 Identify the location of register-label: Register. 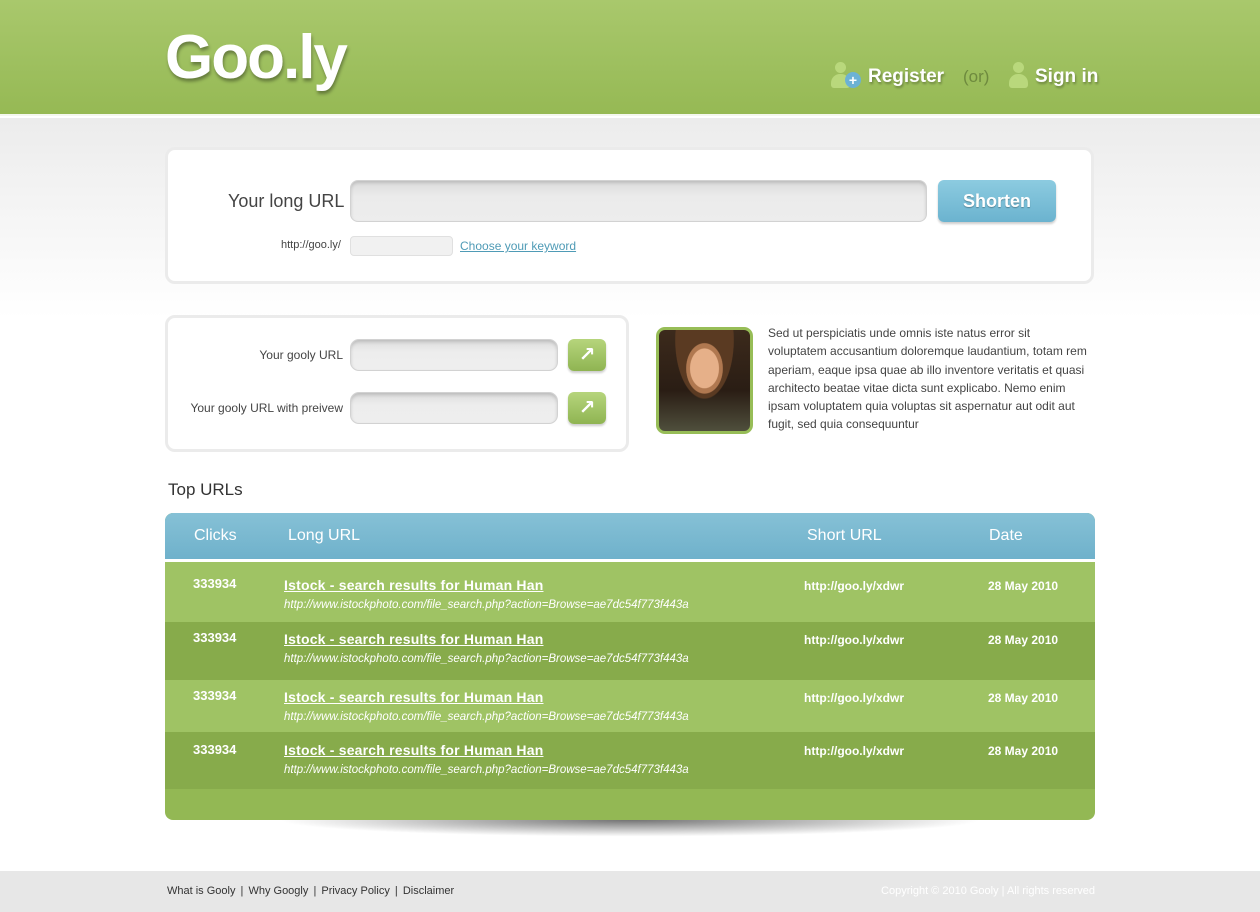
(906, 76).